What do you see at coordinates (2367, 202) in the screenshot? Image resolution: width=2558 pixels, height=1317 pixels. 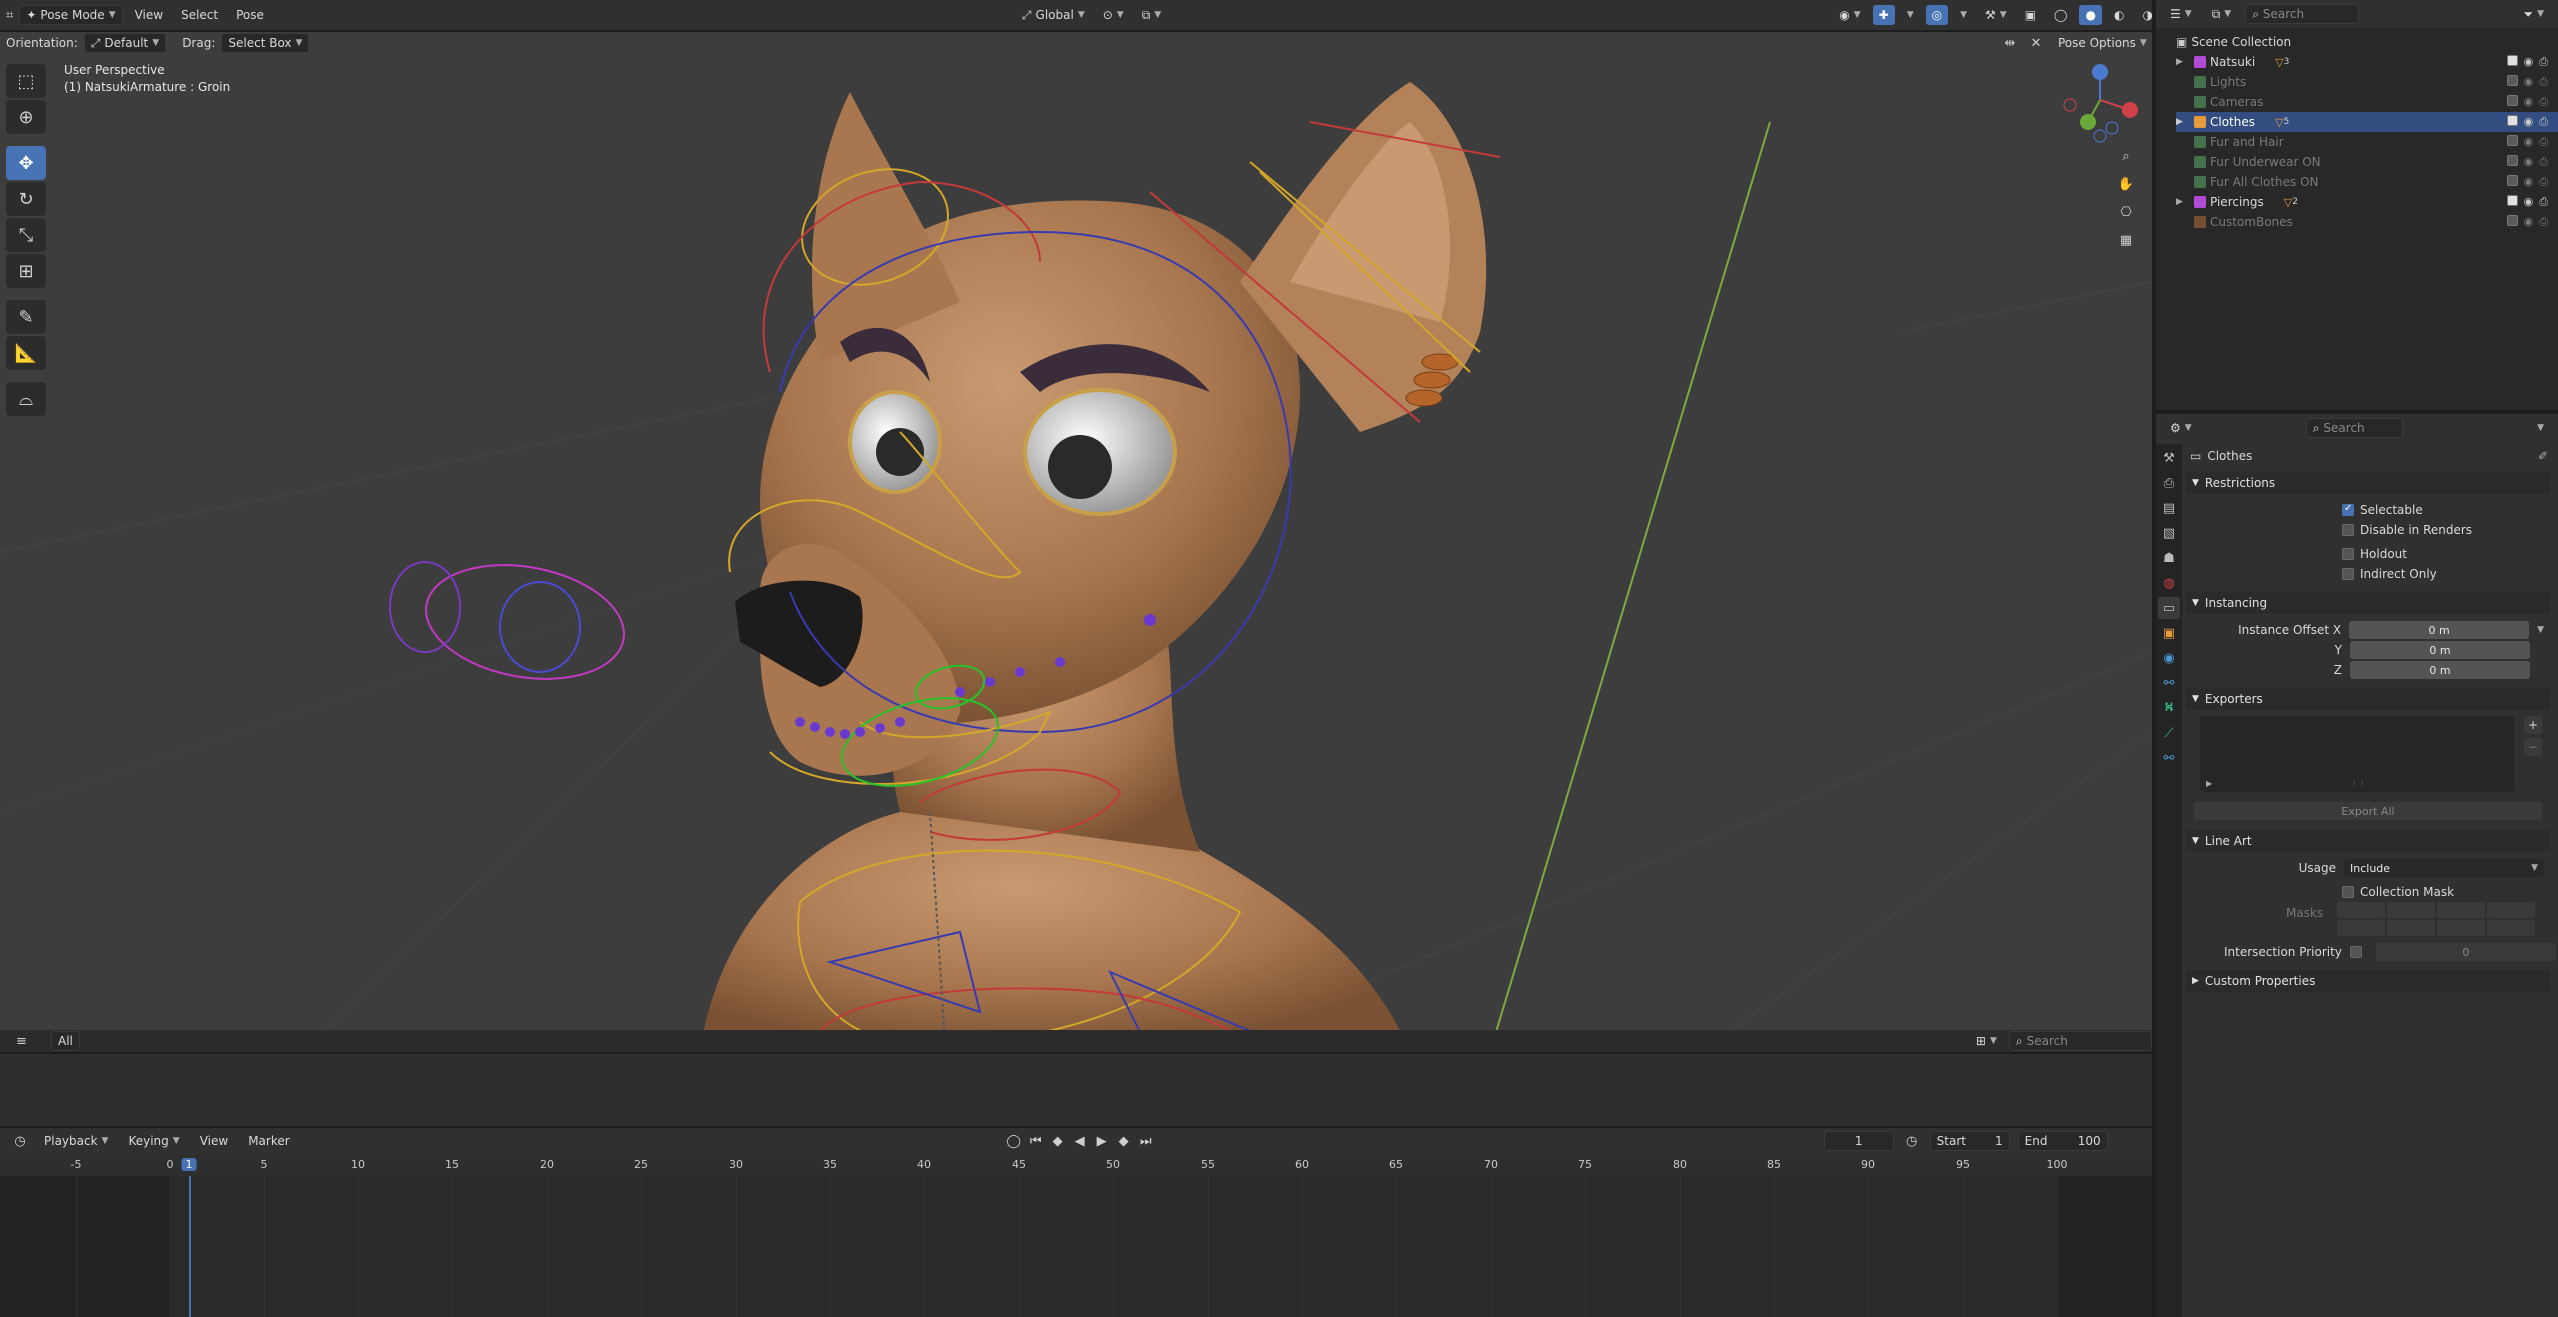 I see `outliner-row-piercings: ▶ Piercings ▽ 2 ◉ ⎙` at bounding box center [2367, 202].